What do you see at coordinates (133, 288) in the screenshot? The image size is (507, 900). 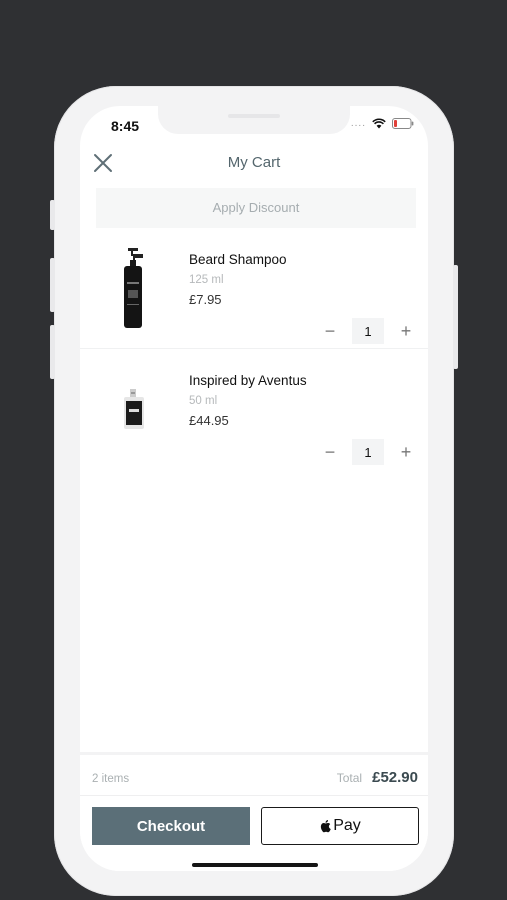 I see `shampoo-bottle-image` at bounding box center [133, 288].